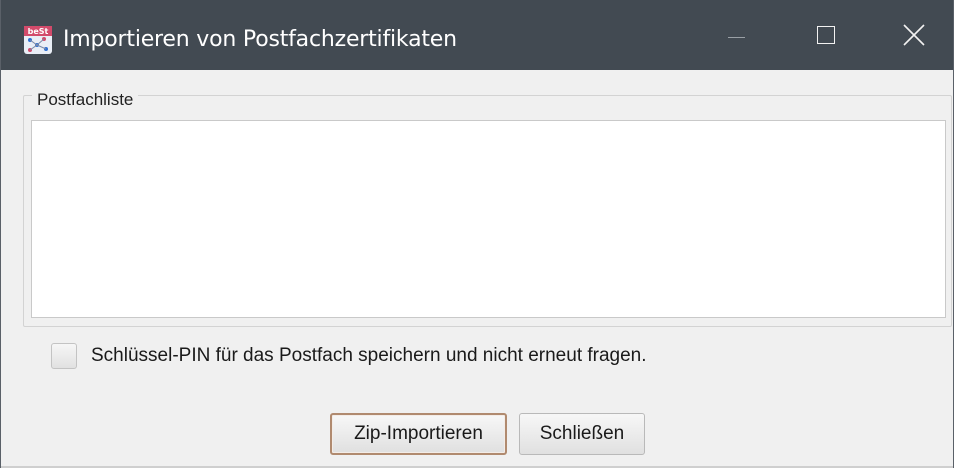 The width and height of the screenshot is (954, 468). Describe the element at coordinates (64, 356) in the screenshot. I see `save-pin-checkbox` at that location.